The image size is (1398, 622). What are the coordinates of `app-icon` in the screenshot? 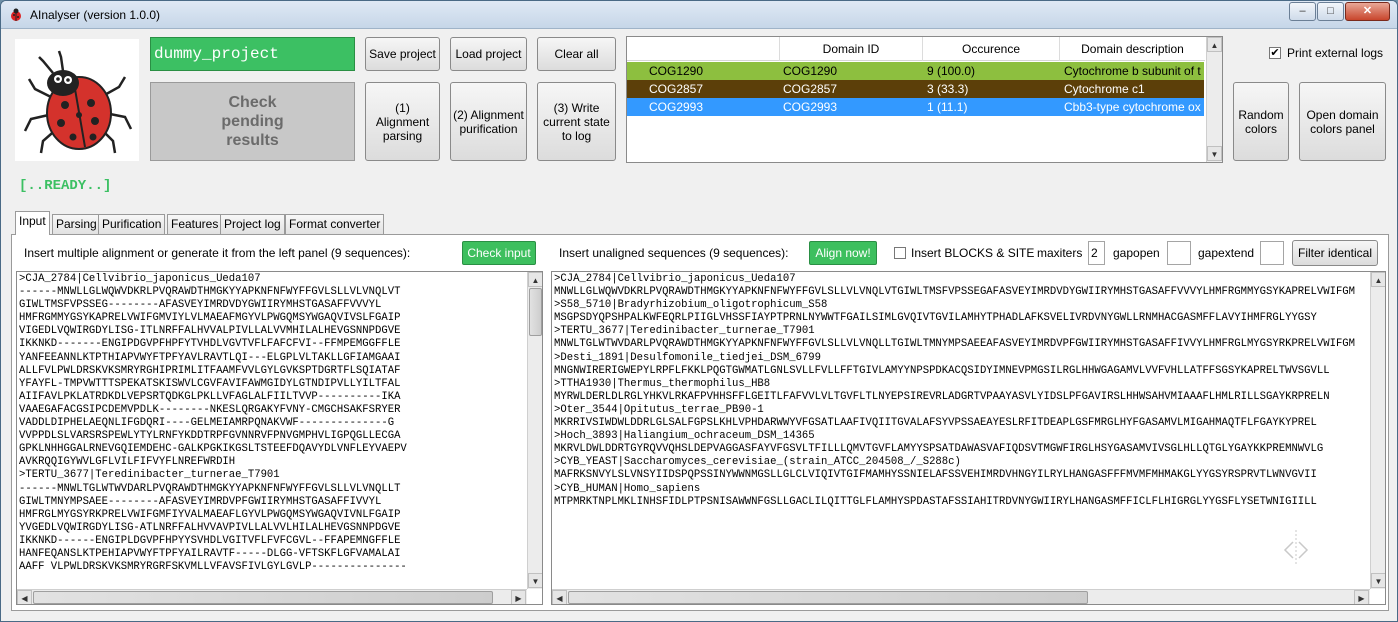 It's located at (16, 14).